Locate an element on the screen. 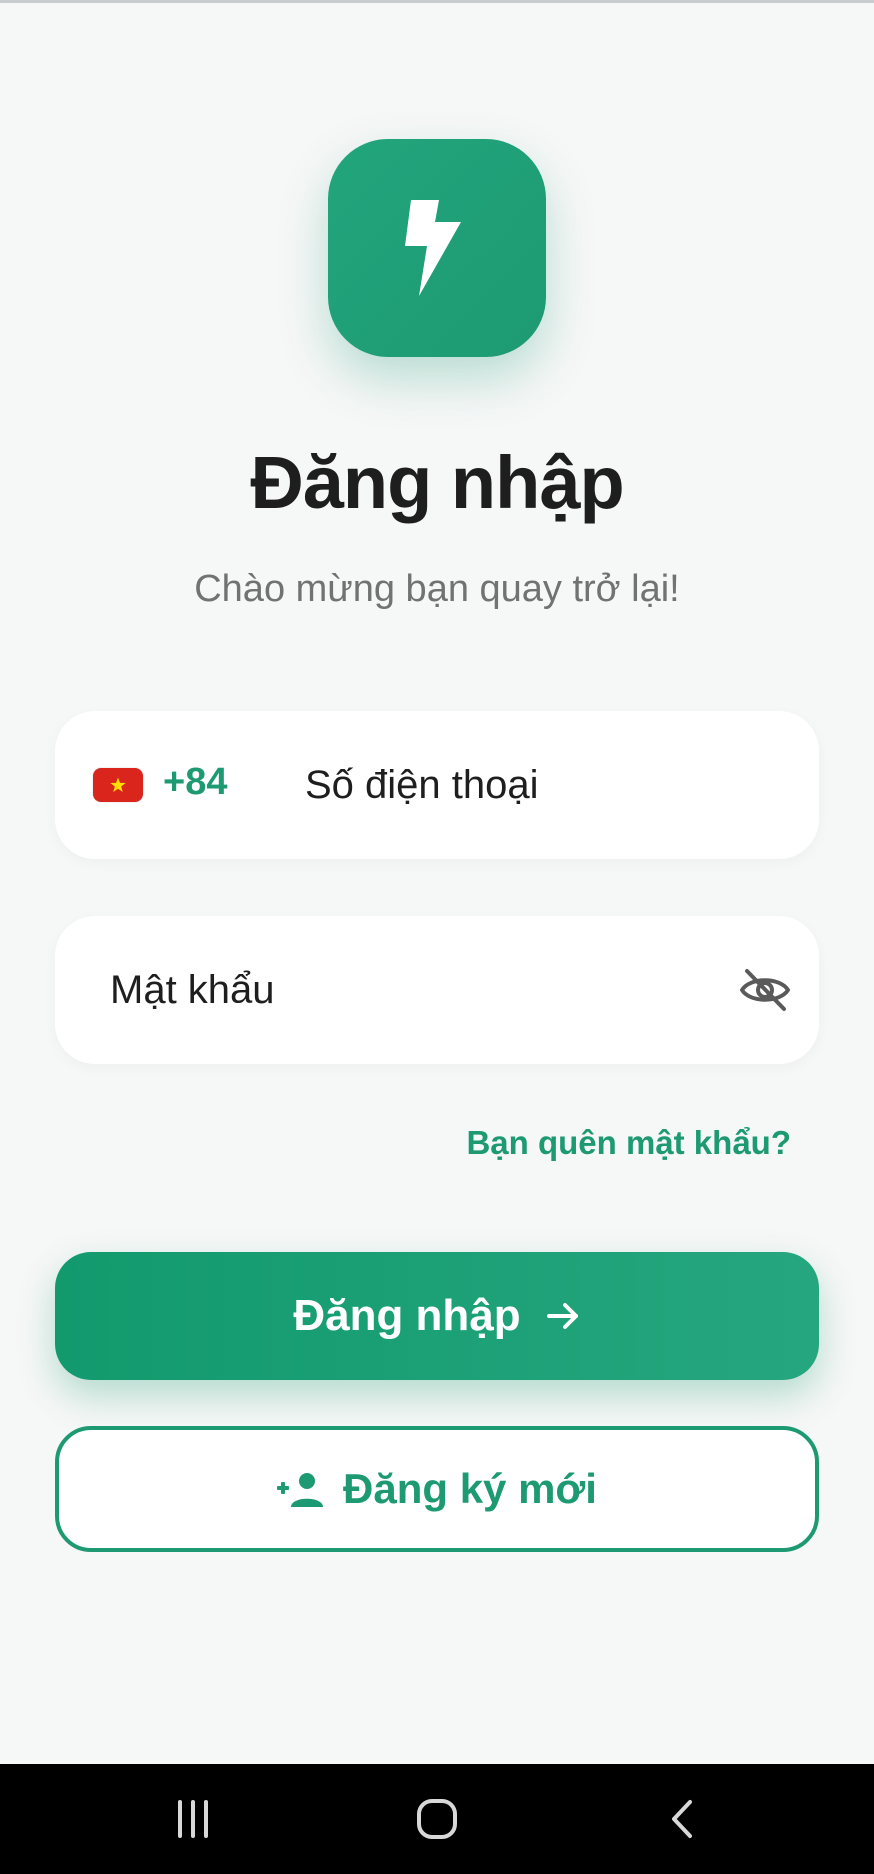 This screenshot has height=1874, width=874. login-button-label: Đăng nhập is located at coordinates (407, 1315).